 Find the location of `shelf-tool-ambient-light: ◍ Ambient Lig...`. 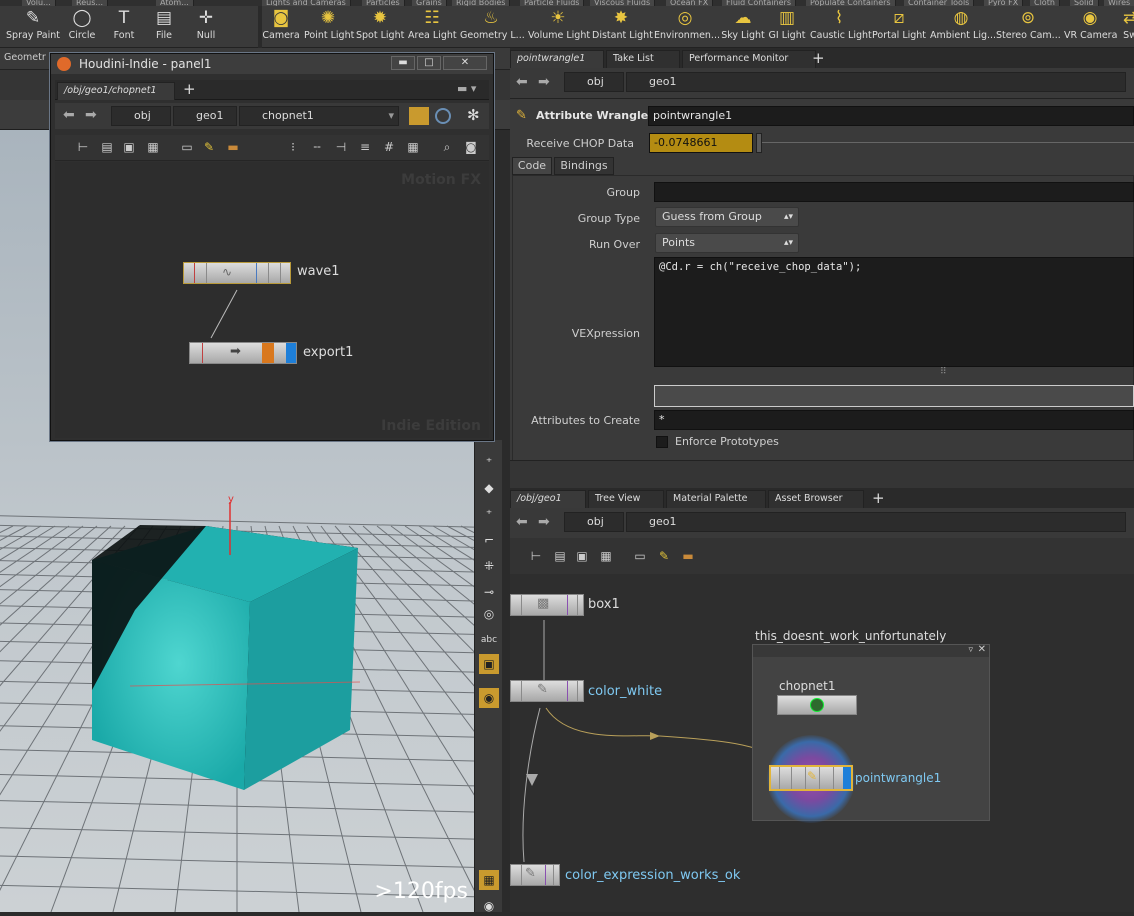

shelf-tool-ambient-light: ◍ Ambient Lig... is located at coordinates (963, 27).